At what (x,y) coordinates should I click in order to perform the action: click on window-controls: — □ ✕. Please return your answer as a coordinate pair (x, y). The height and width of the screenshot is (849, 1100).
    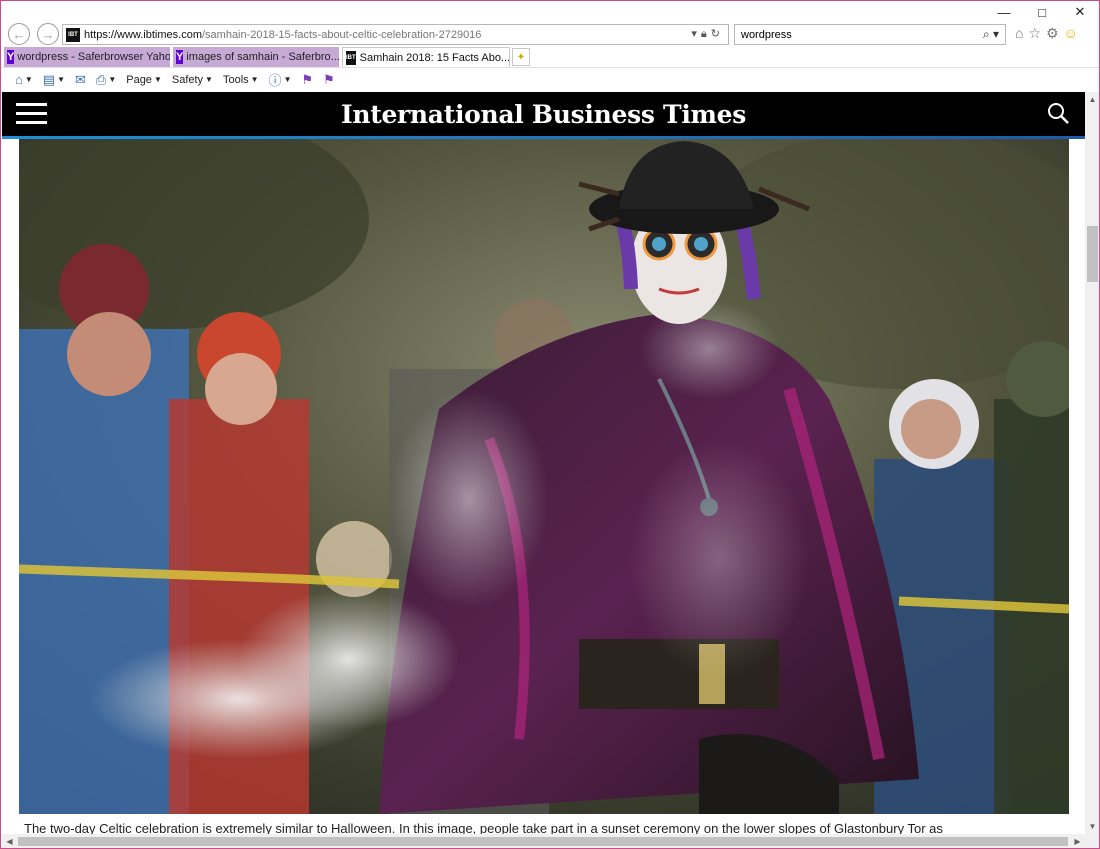
    Looking at the image, I should click on (1042, 12).